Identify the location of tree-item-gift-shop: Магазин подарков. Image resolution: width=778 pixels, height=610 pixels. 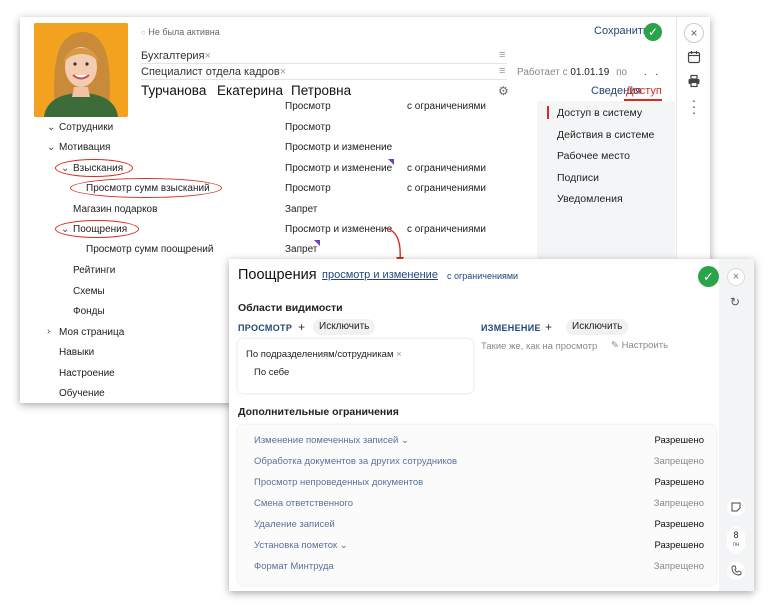
(115, 209).